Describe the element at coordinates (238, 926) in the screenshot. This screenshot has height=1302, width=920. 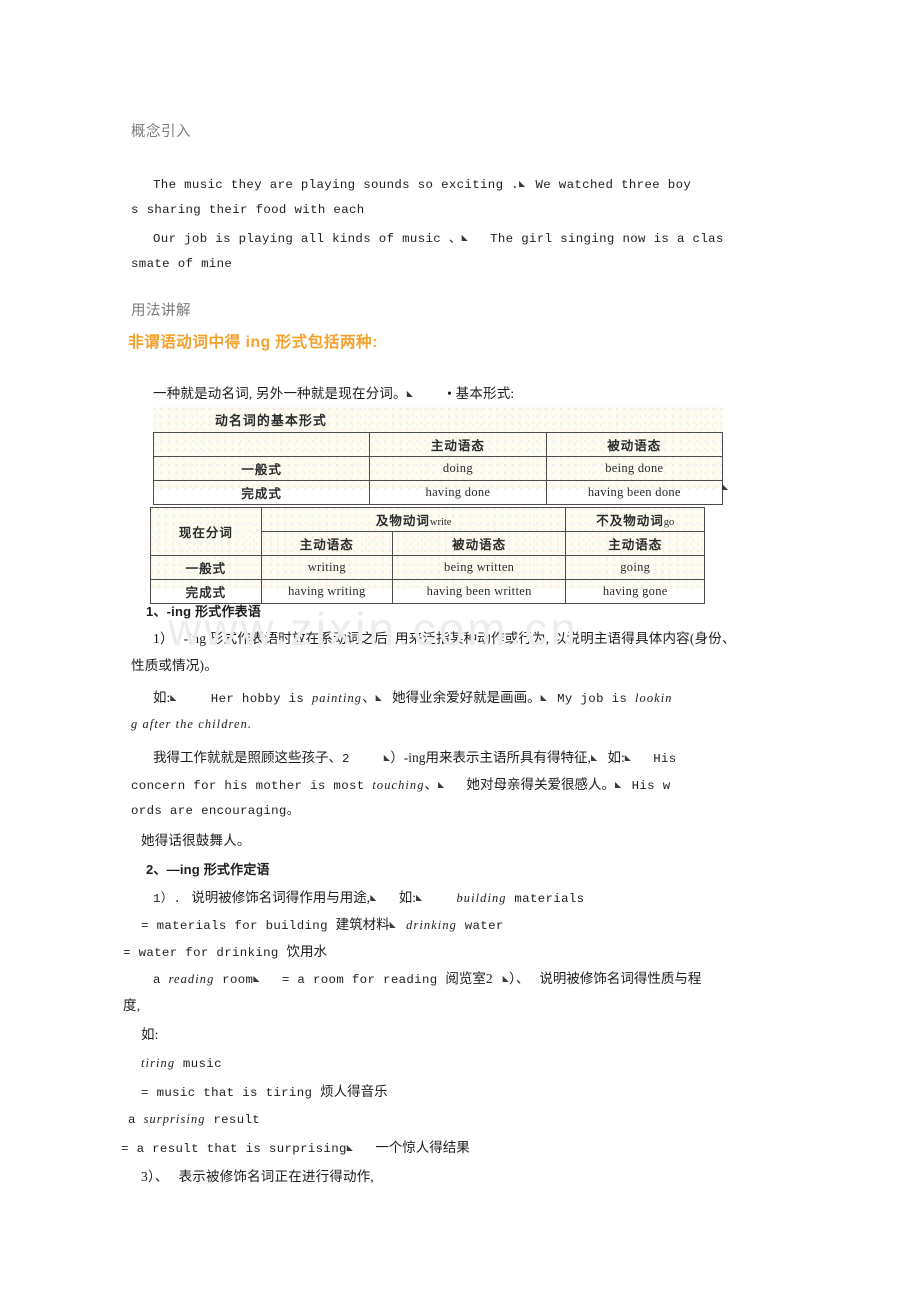
I see `section2-ex1-equation: = materials for building` at that location.